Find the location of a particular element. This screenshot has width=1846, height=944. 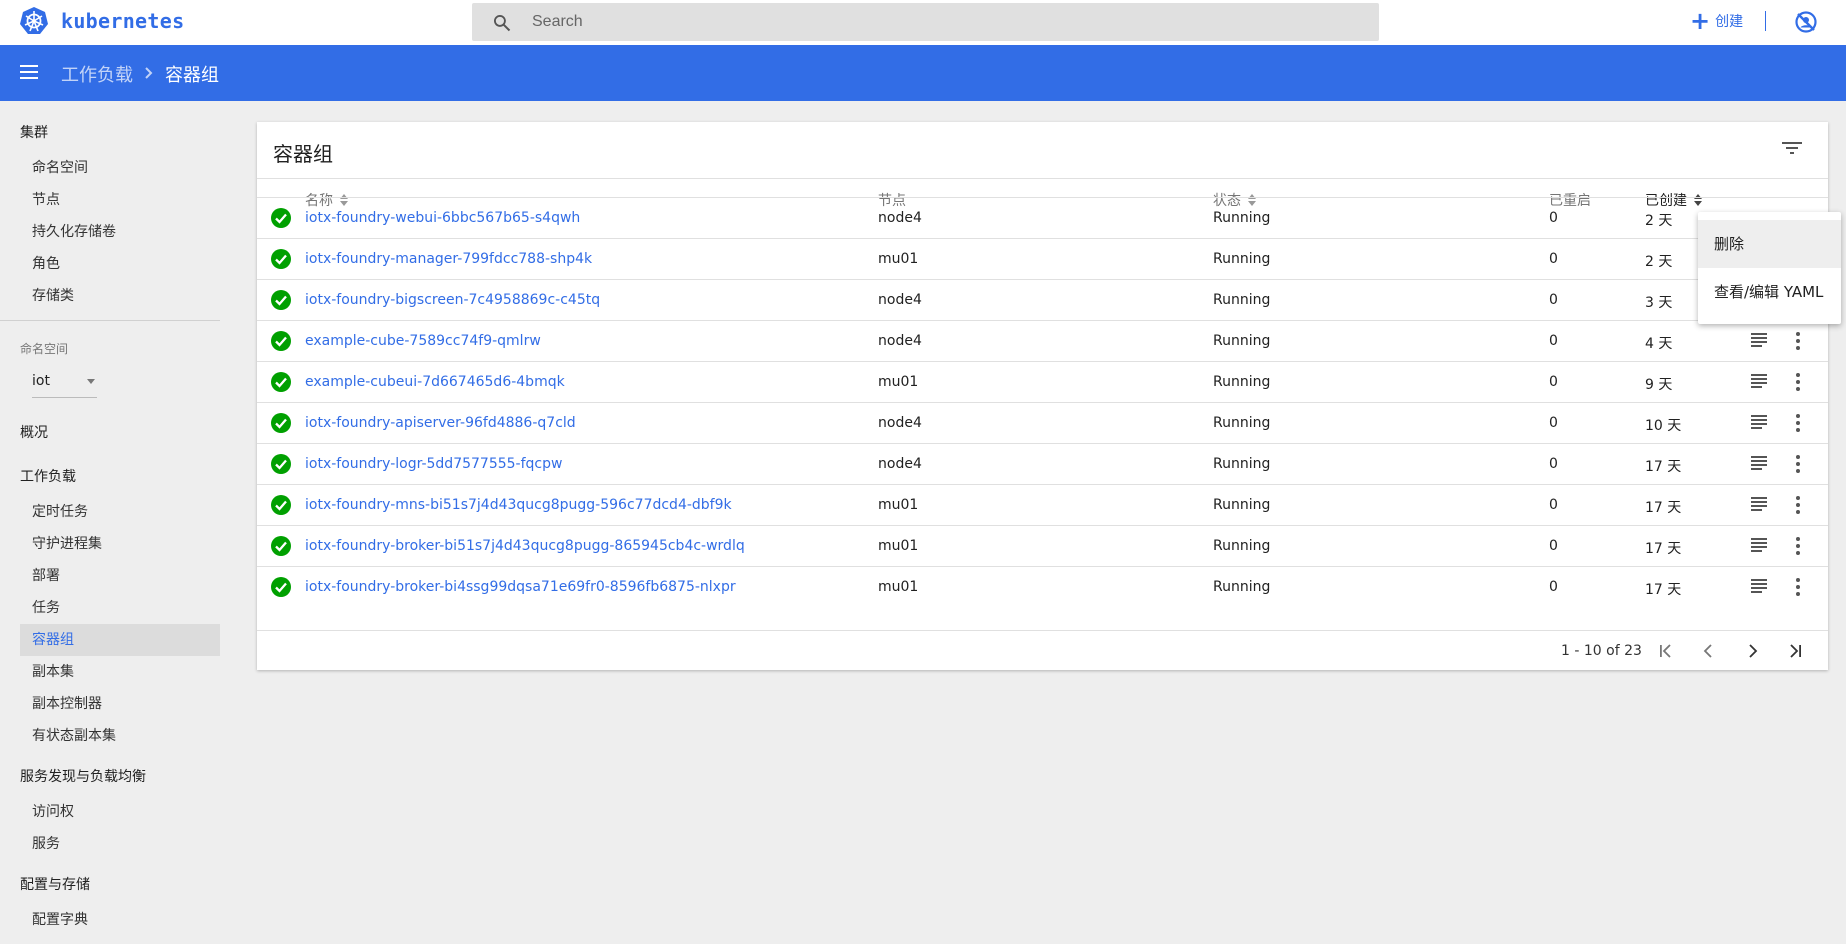

create-label: 创建 is located at coordinates (1729, 22).